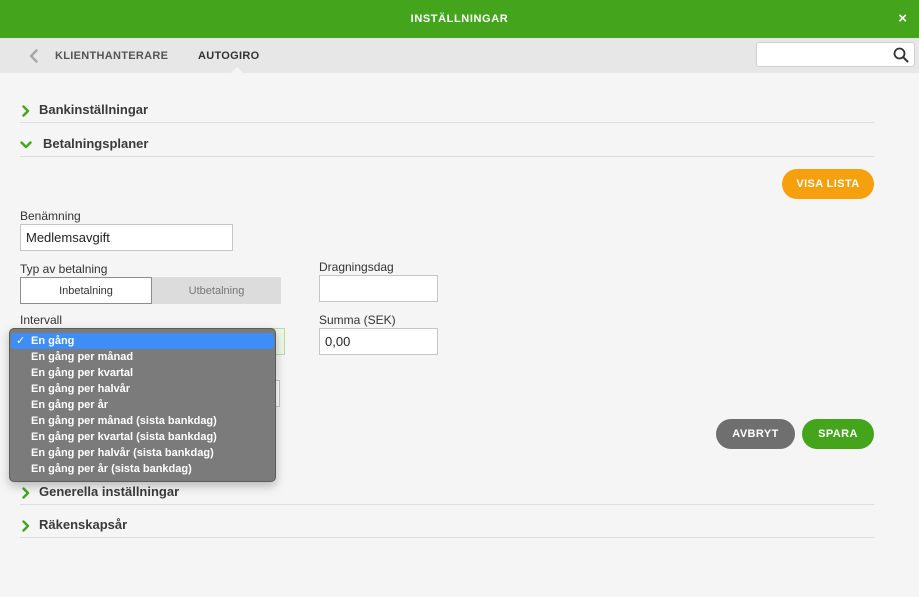  Describe the element at coordinates (901, 55) in the screenshot. I see `search-icon` at that location.